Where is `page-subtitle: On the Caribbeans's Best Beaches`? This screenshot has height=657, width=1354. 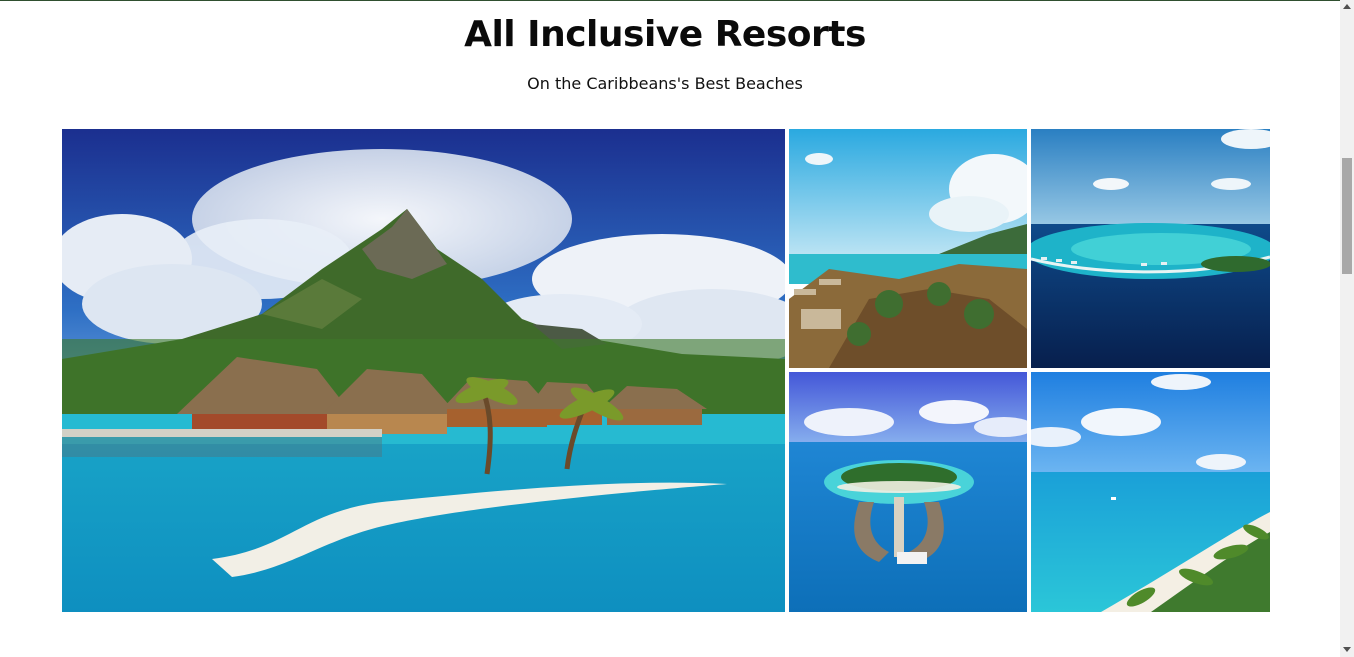
page-subtitle: On the Caribbeans's Best Beaches is located at coordinates (665, 83).